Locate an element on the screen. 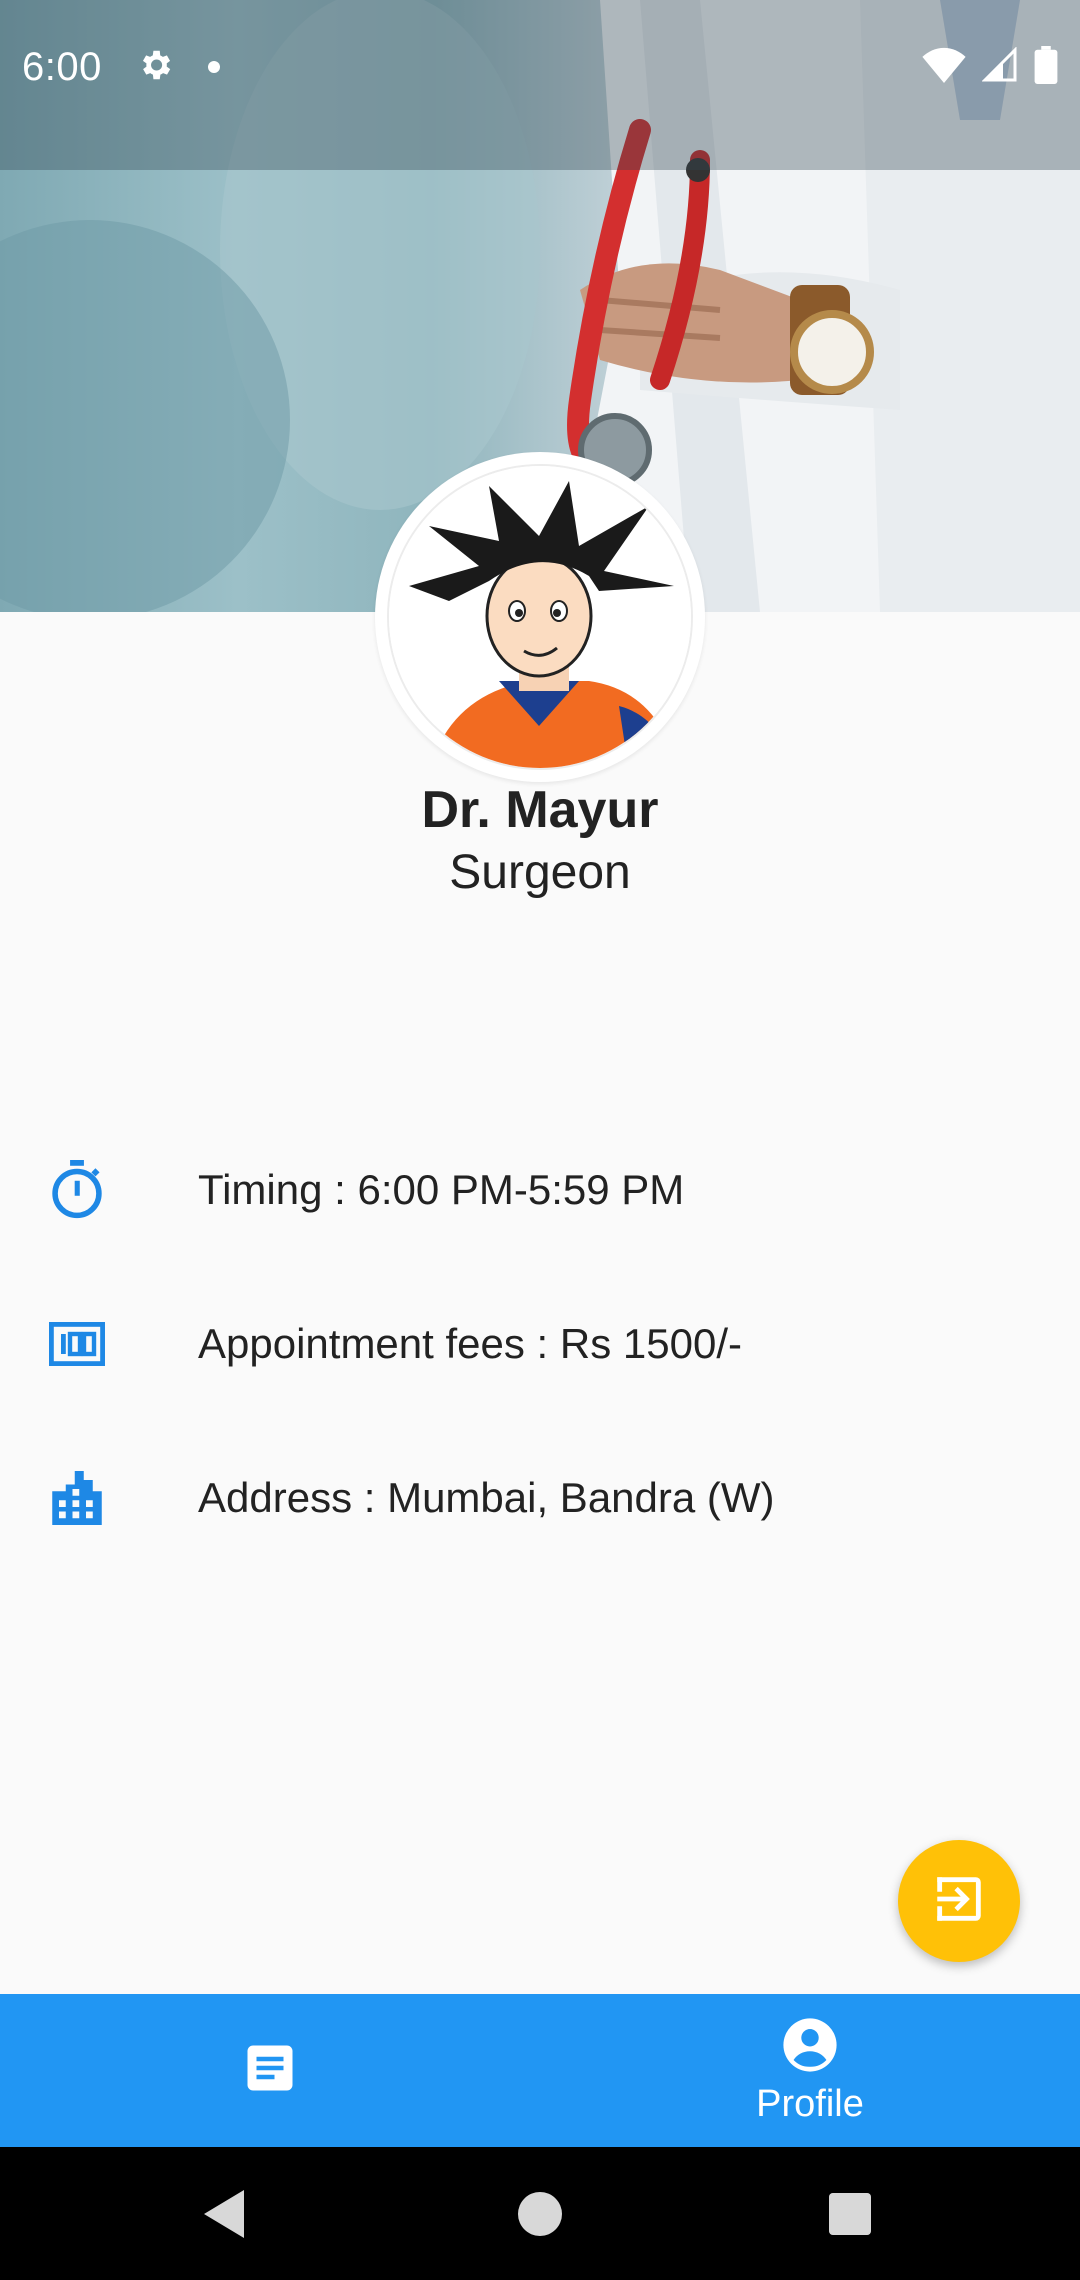 The height and width of the screenshot is (2280, 1080). wifi-icon is located at coordinates (944, 67).